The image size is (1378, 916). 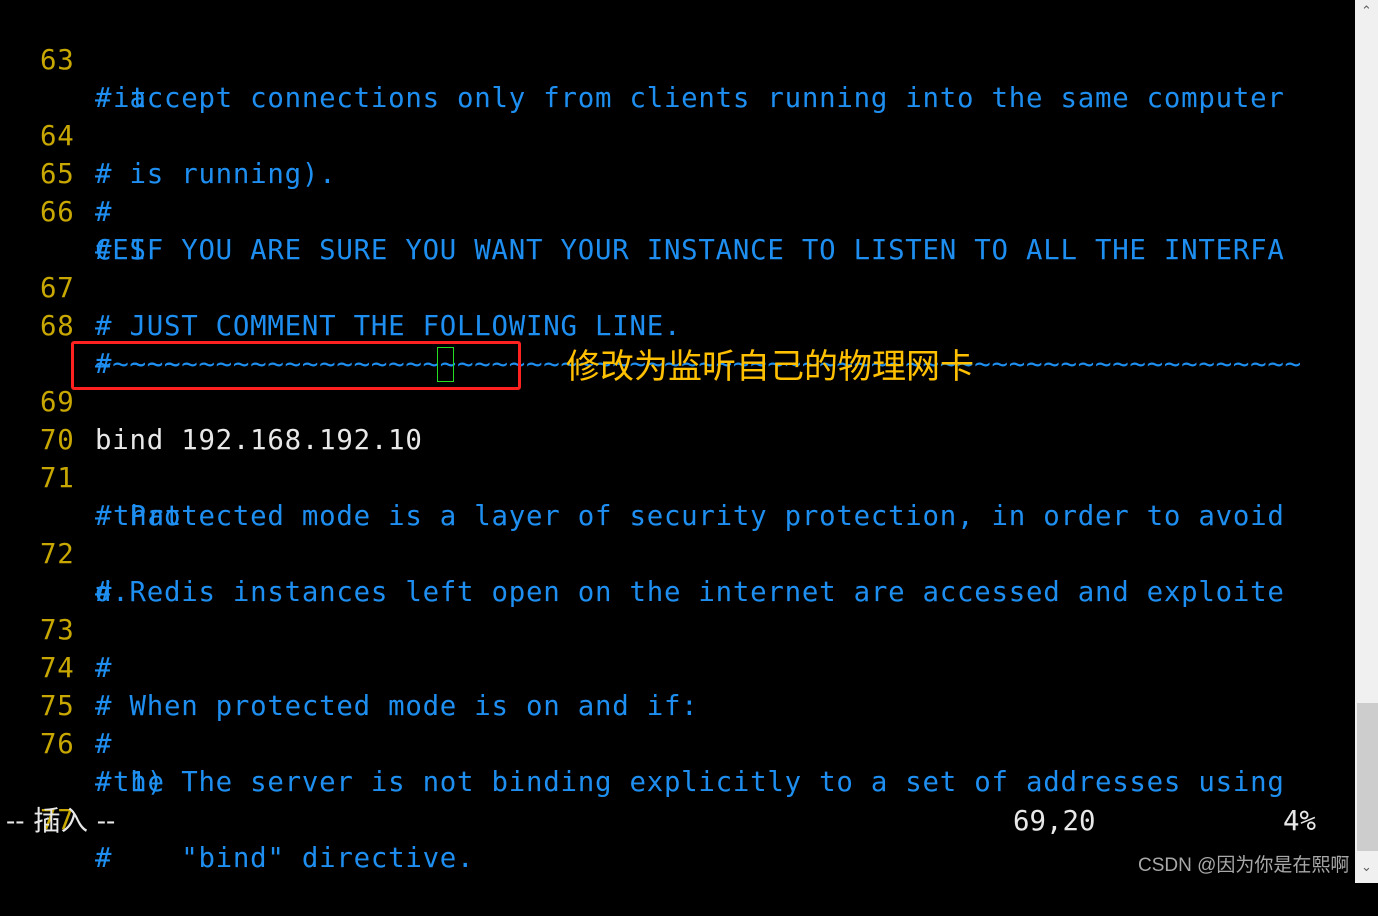 What do you see at coordinates (168, 135) in the screenshot?
I see `code-line-64: 64 # is running).` at bounding box center [168, 135].